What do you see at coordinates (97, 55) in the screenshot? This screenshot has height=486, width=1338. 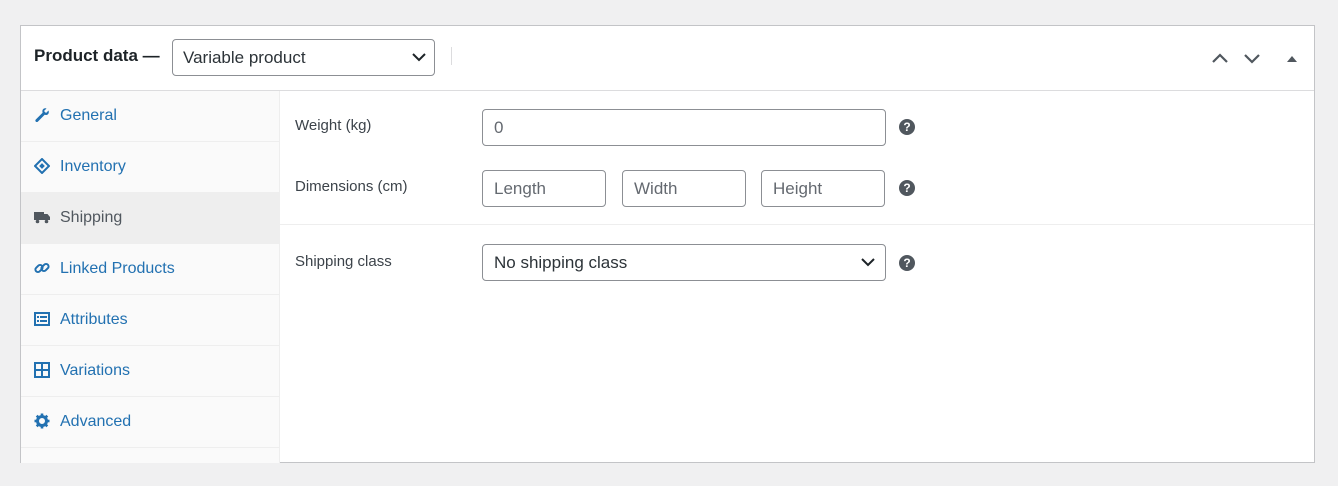 I see `product-data-title: Product data —` at bounding box center [97, 55].